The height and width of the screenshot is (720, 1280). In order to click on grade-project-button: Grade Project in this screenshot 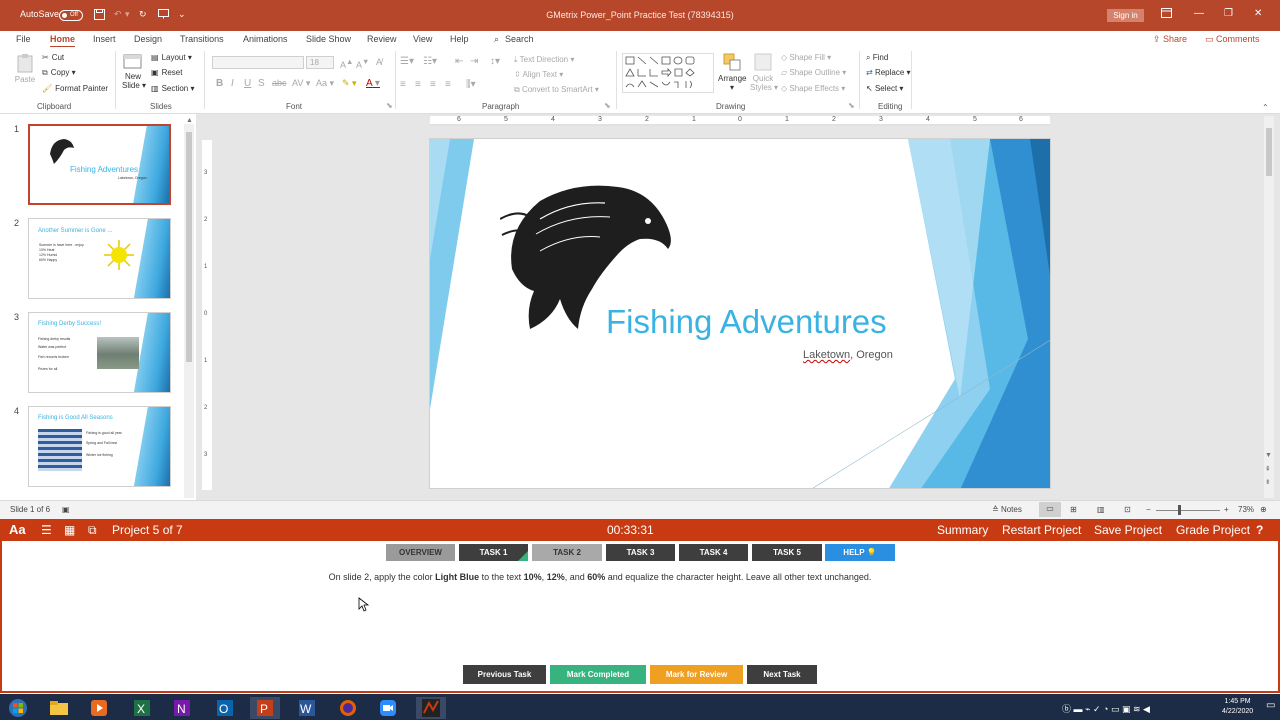, I will do `click(1213, 530)`.